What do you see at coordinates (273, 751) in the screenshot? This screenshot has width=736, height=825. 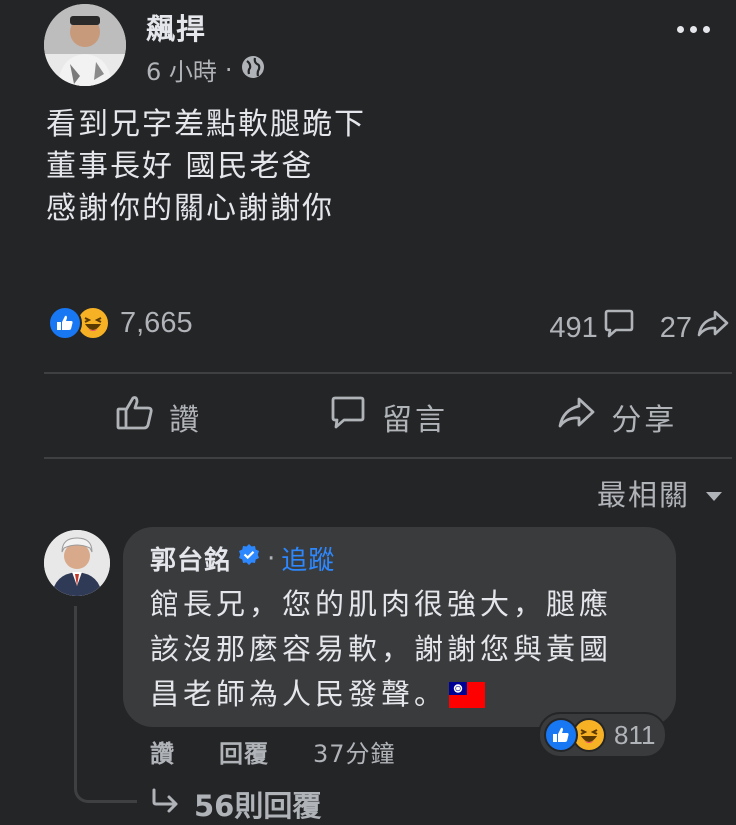 I see `comment-actions: 讚 回覆 37分鐘` at bounding box center [273, 751].